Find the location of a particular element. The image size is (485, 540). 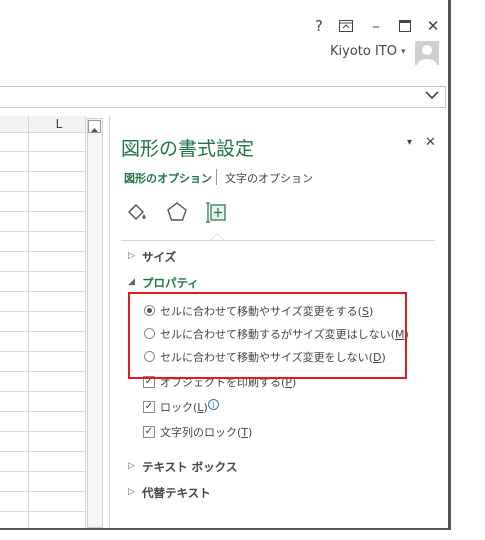

pane-title: 図形の書式設定 is located at coordinates (188, 149).